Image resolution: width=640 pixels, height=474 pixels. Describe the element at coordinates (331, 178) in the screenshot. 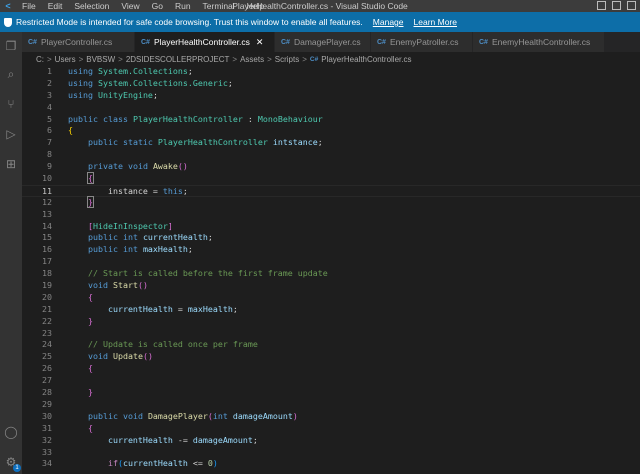

I see `code-line: 10 {` at that location.